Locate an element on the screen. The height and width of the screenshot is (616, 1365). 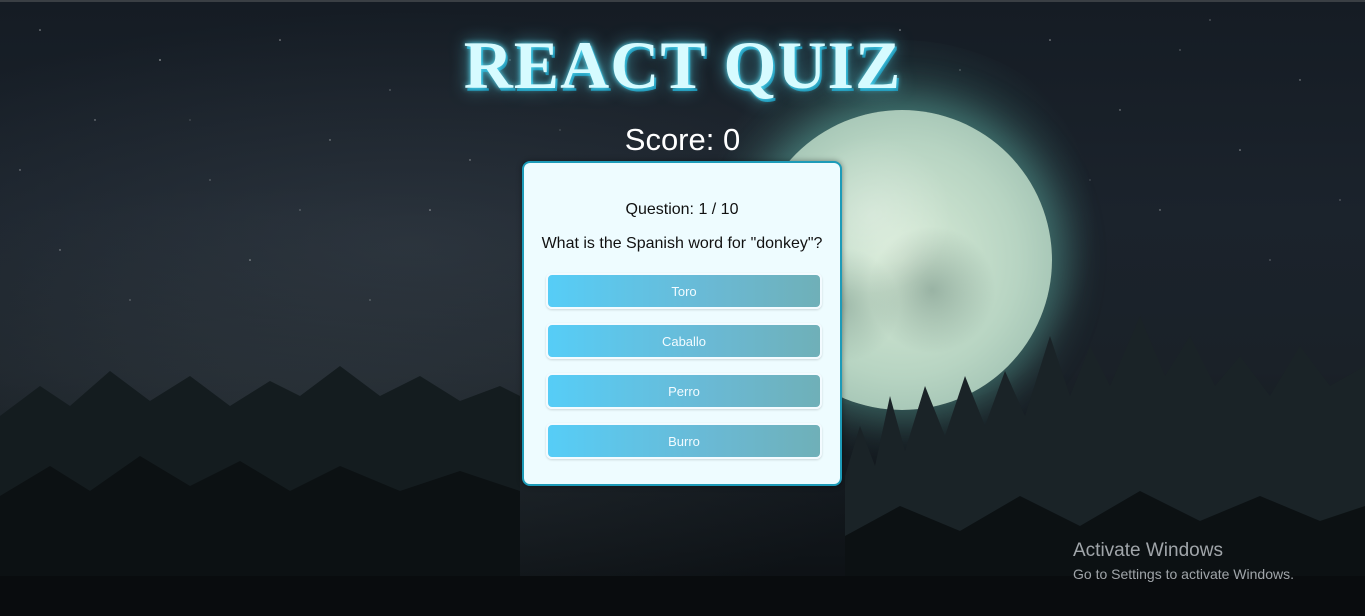
watermark-subtitle: Go to Settings to activate Windows. is located at coordinates (1183, 574).